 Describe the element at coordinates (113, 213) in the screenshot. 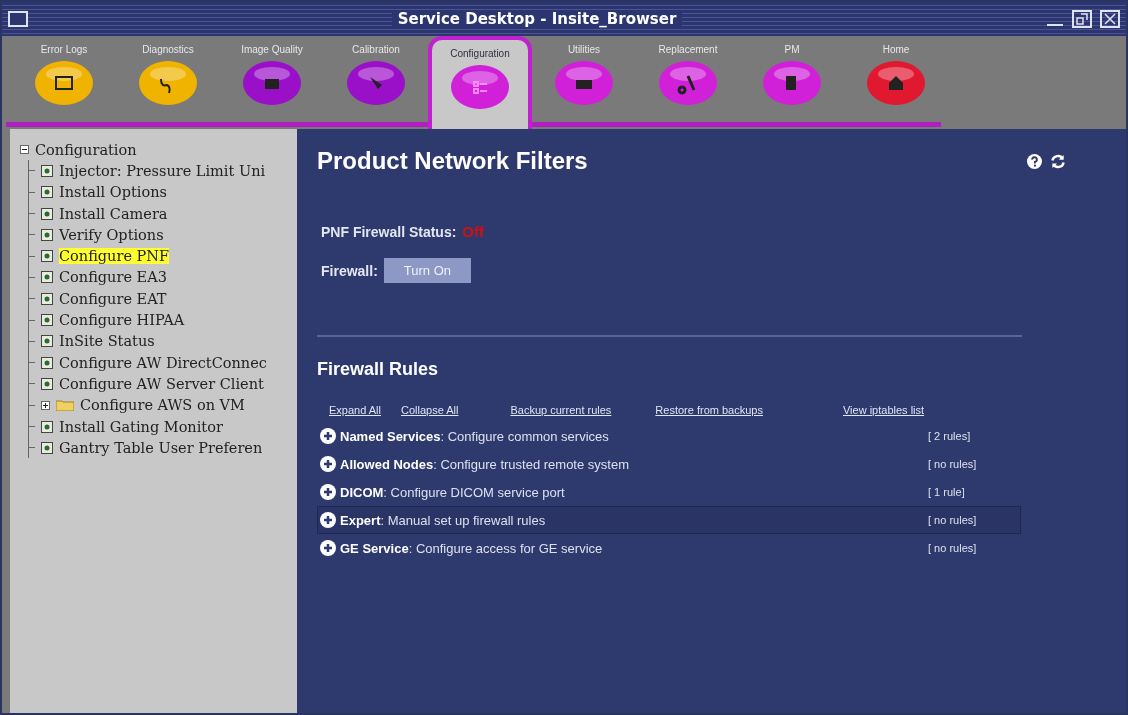

I see `tree-item: Install Camera` at that location.